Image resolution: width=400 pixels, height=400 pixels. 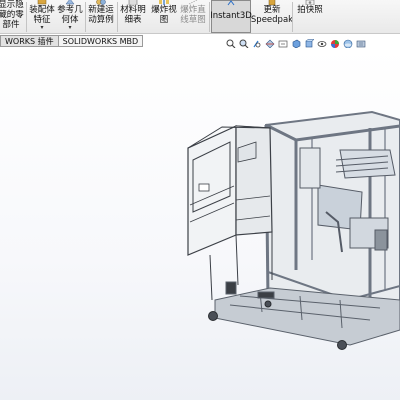 I want to click on toolbar-label: 材料明 细表, so click(x=133, y=15).